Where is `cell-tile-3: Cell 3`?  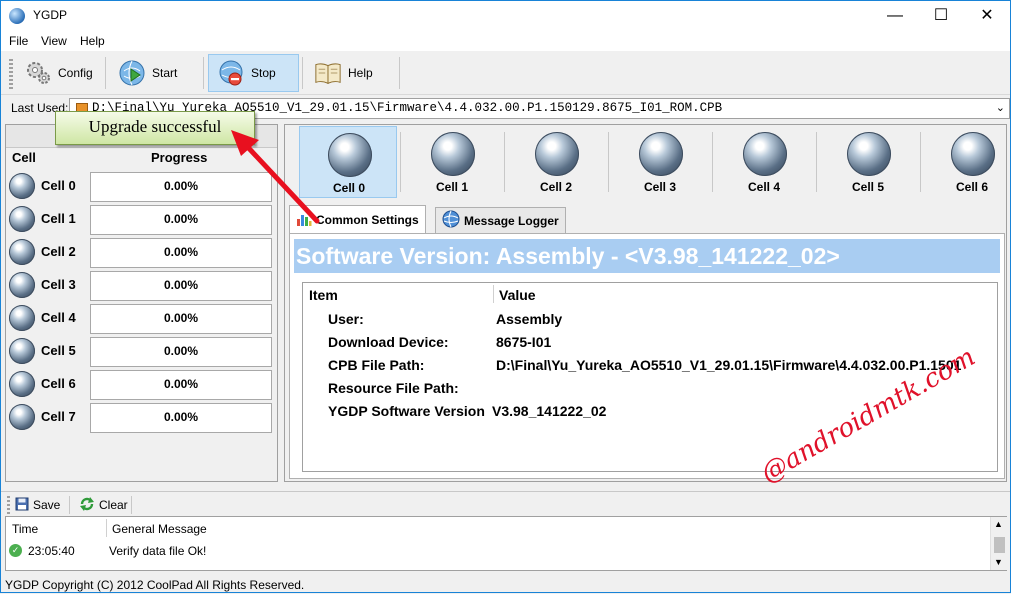 cell-tile-3: Cell 3 is located at coordinates (660, 162).